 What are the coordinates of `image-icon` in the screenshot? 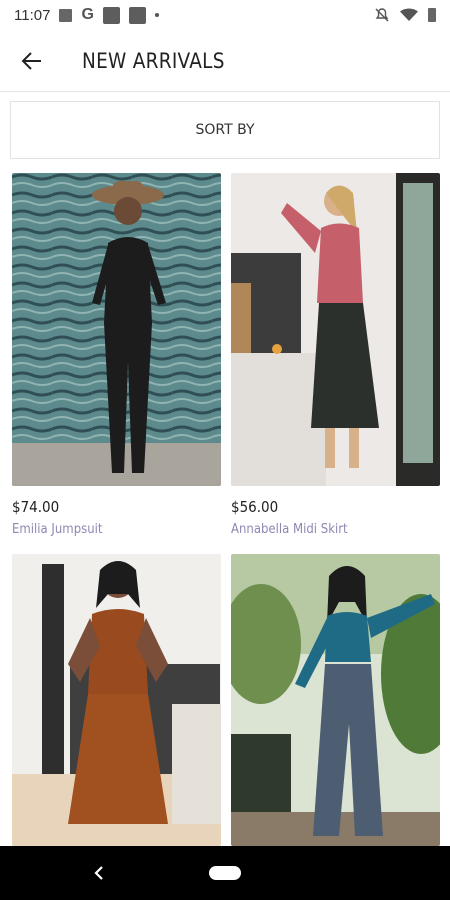 It's located at (66, 15).